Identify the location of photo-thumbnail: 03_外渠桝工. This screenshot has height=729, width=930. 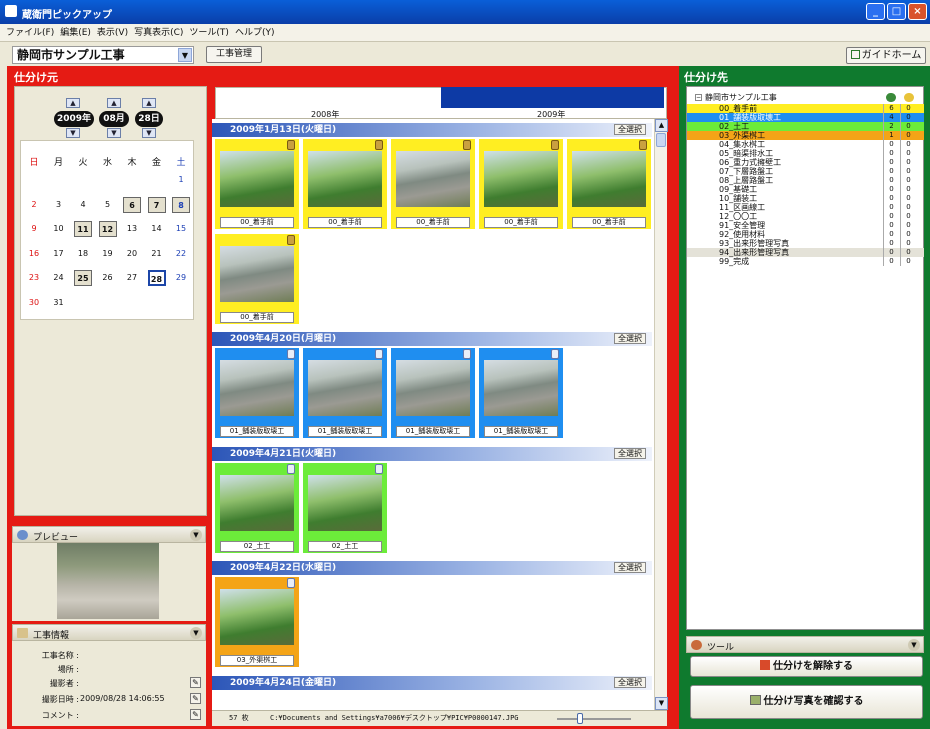
(257, 622).